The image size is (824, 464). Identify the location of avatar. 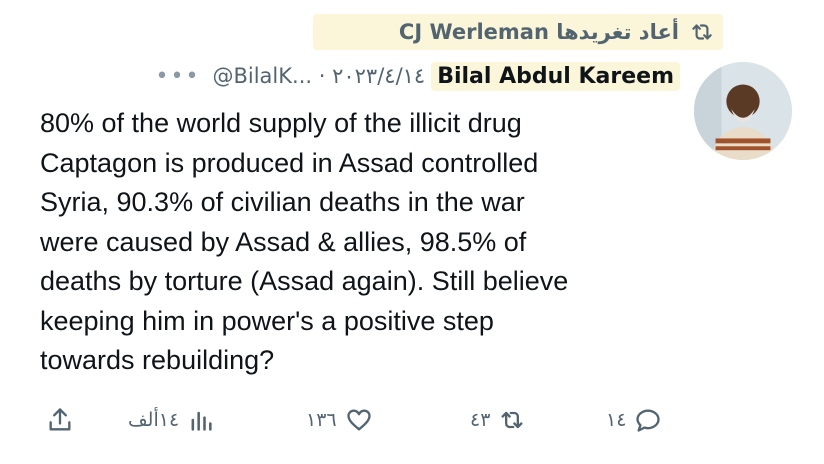
(743, 111).